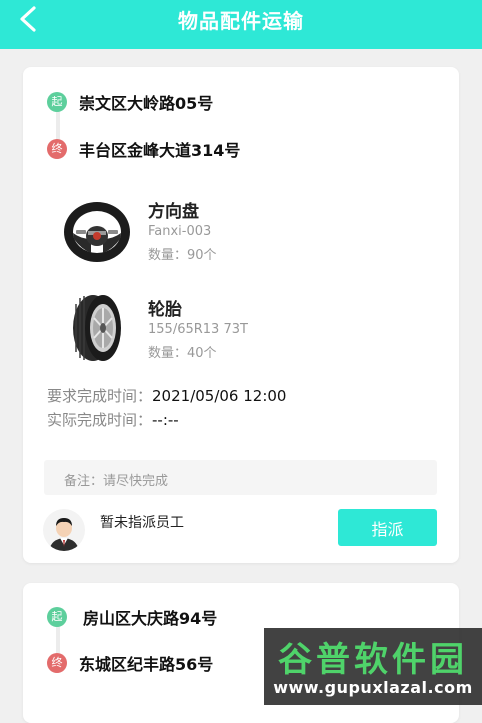 Image resolution: width=482 pixels, height=723 pixels. I want to click on actual-time-value: --:--, so click(165, 420).